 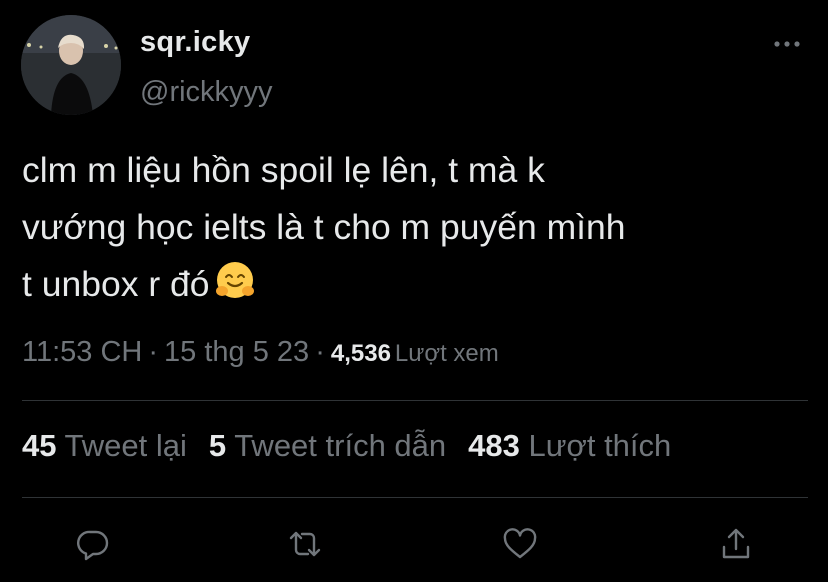 What do you see at coordinates (360, 353) in the screenshot?
I see `views-count: 4,536` at bounding box center [360, 353].